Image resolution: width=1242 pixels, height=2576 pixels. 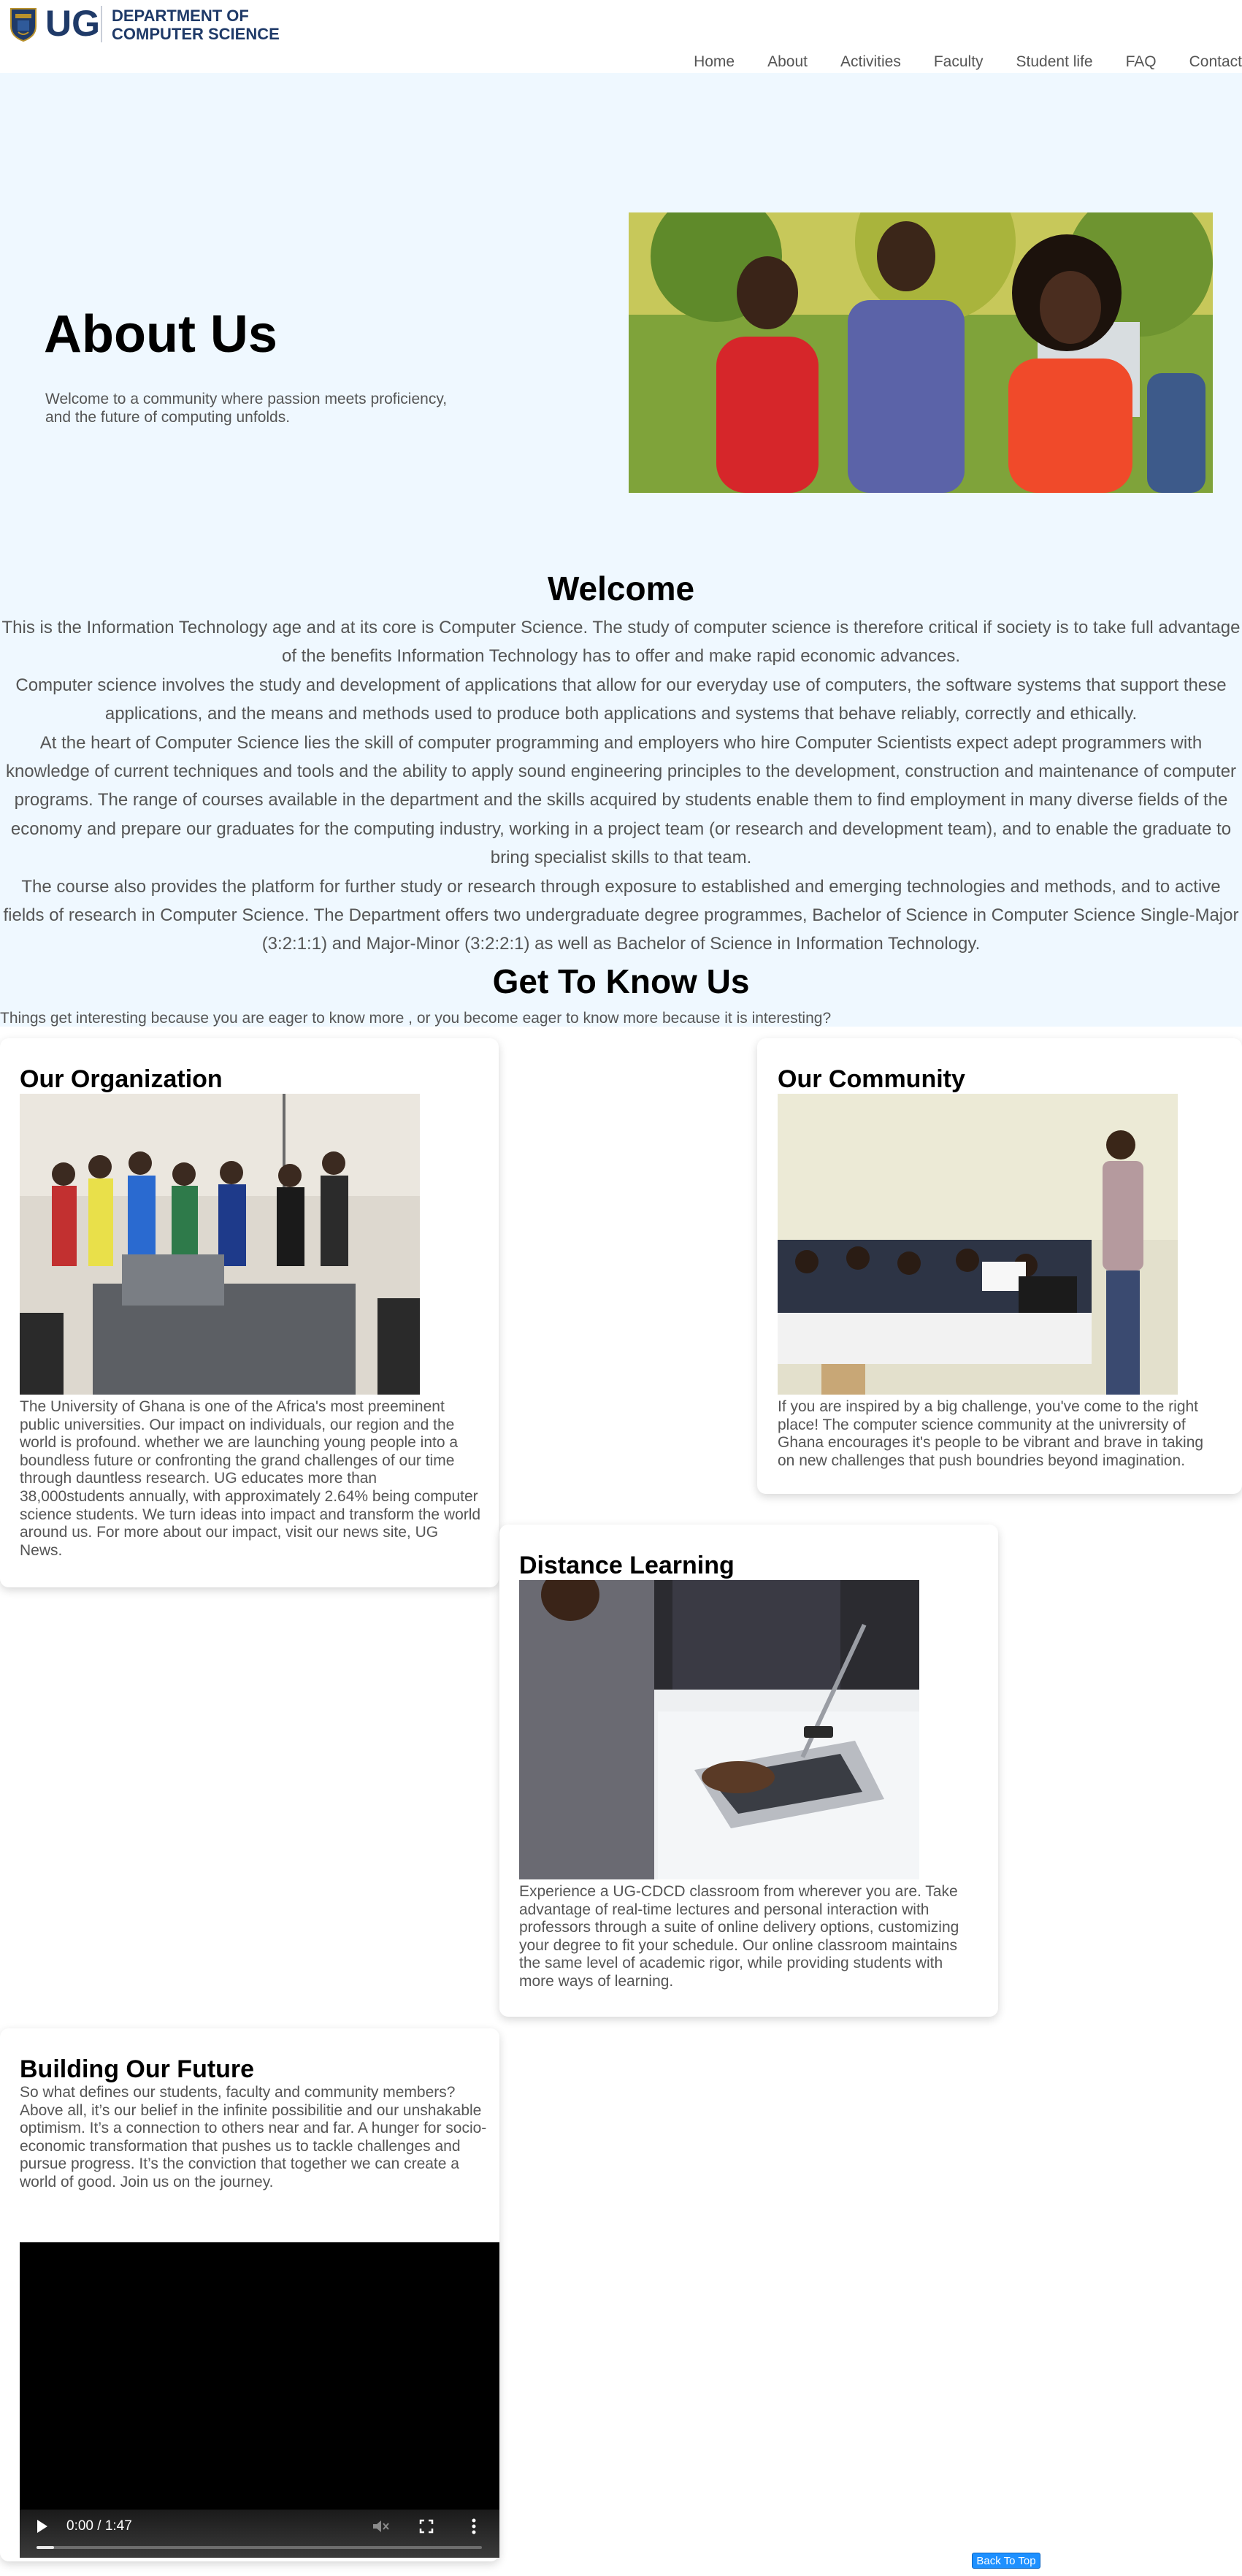 I want to click on hero-students-photo, so click(x=921, y=352).